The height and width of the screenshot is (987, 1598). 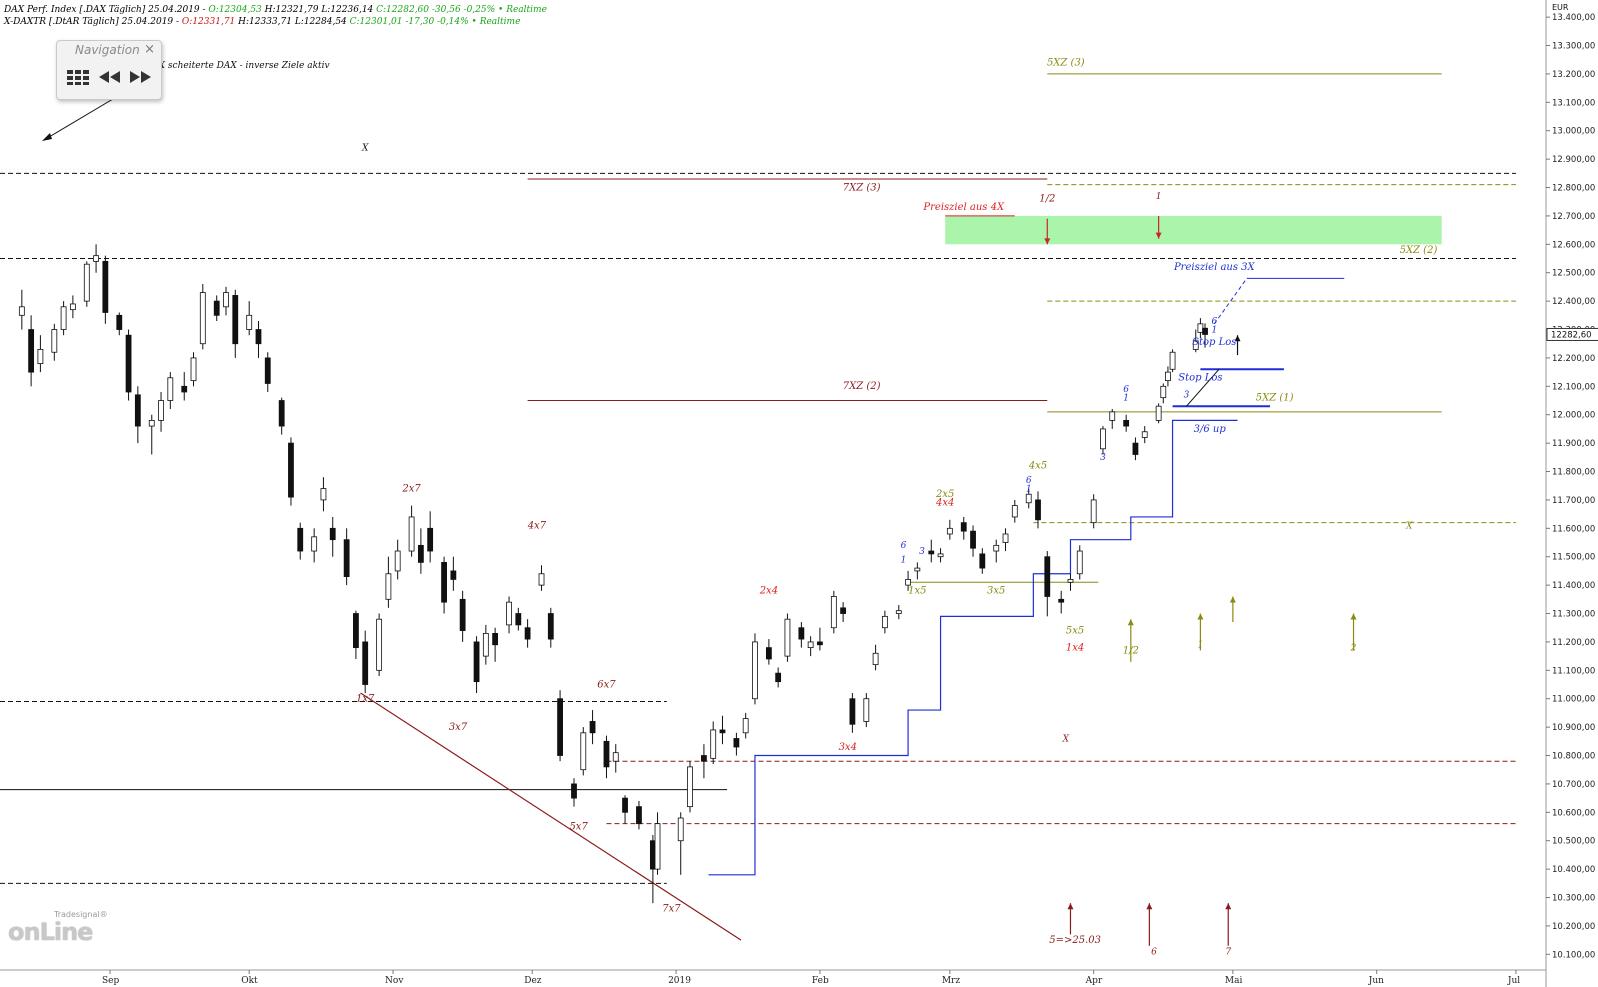 What do you see at coordinates (1573, 785) in the screenshot?
I see `y-tick-label: 10.700,00` at bounding box center [1573, 785].